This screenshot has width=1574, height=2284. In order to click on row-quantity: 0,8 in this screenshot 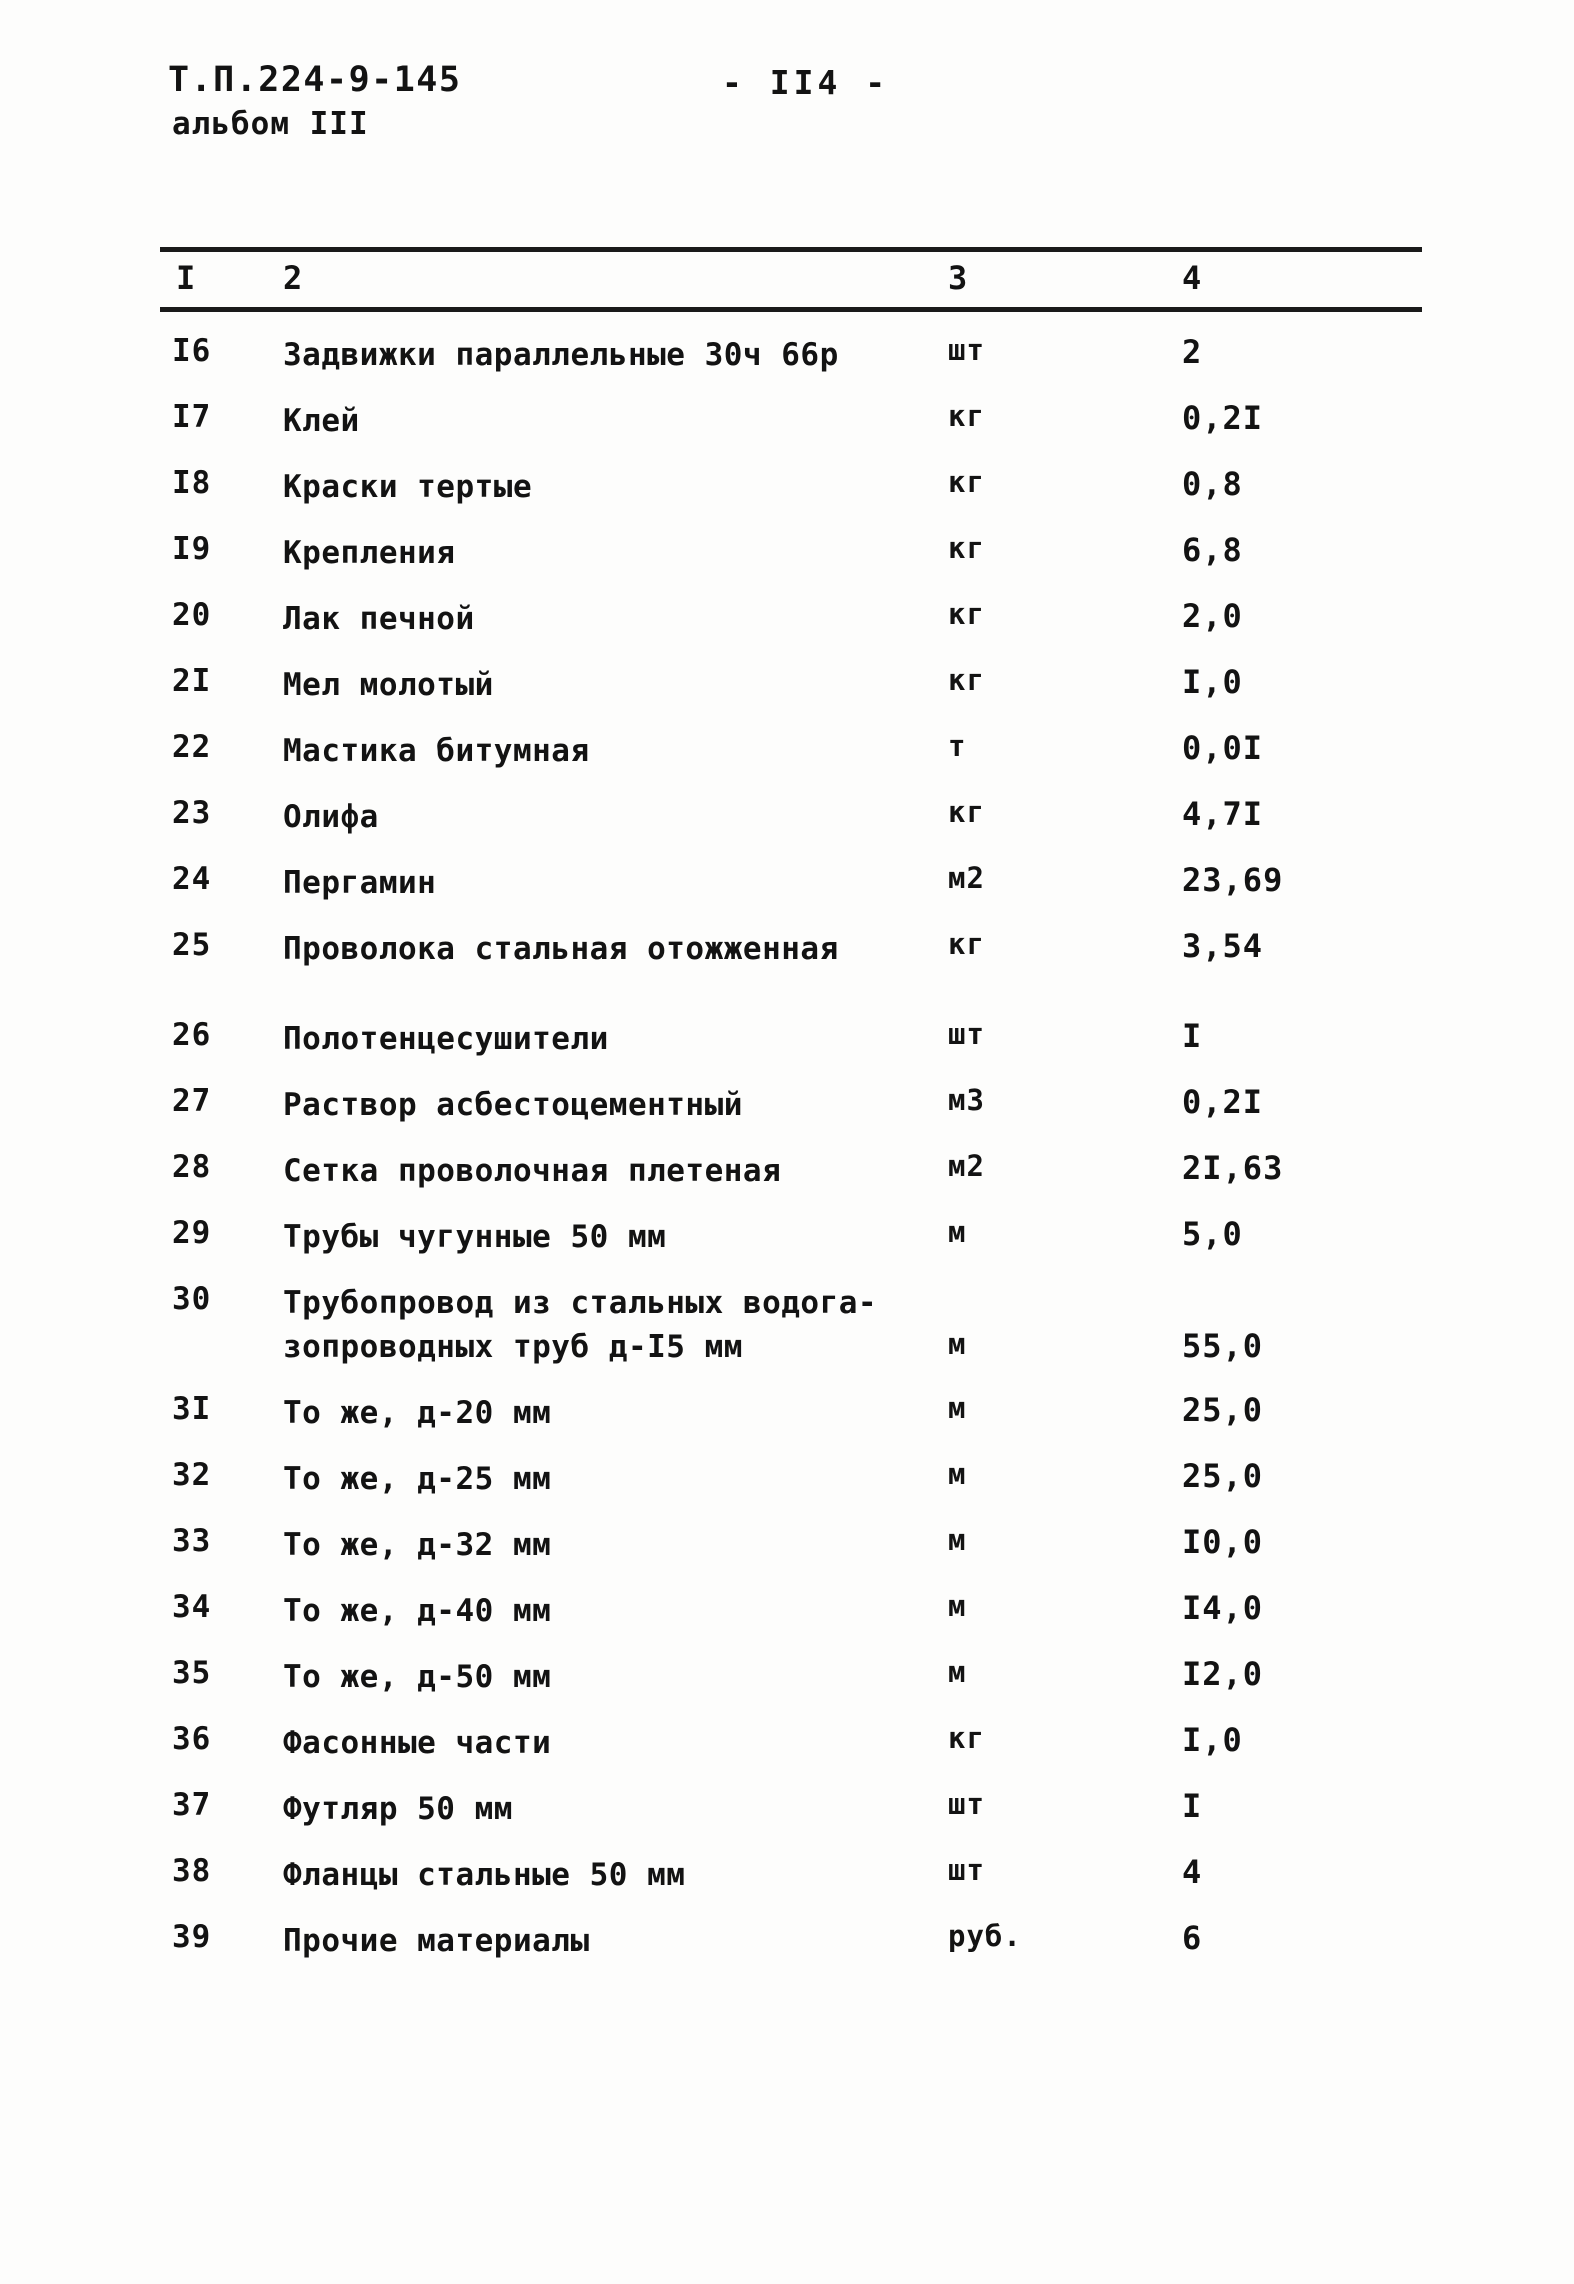, I will do `click(1212, 484)`.